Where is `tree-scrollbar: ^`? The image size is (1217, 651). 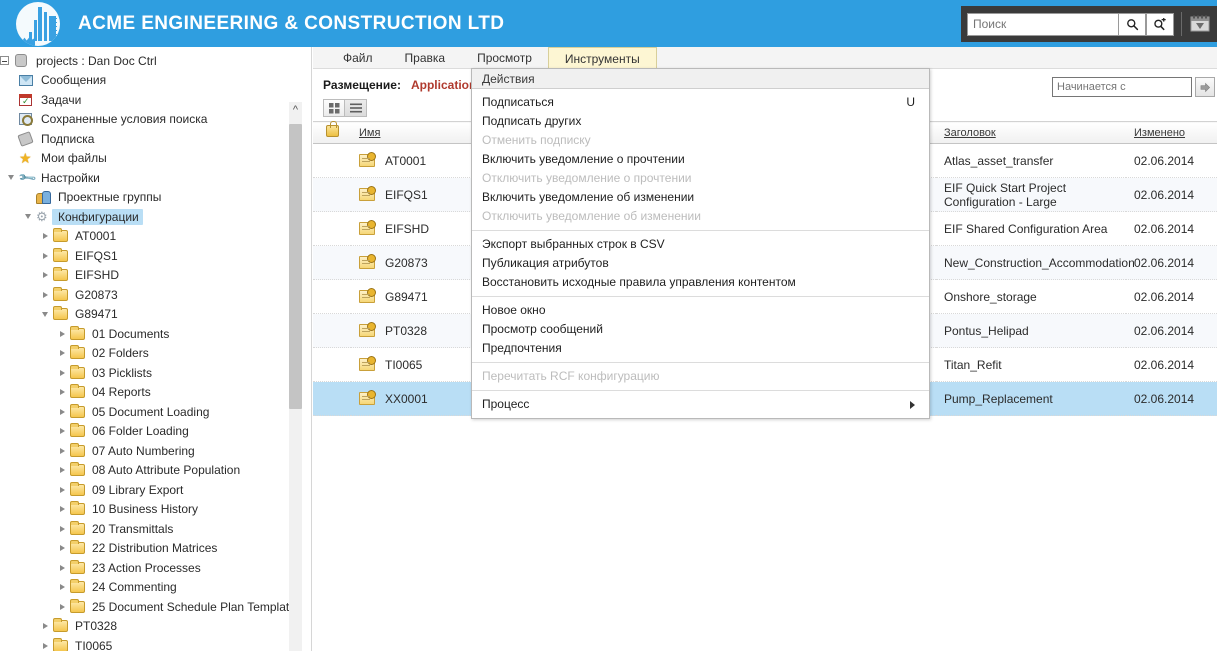 tree-scrollbar: ^ is located at coordinates (295, 376).